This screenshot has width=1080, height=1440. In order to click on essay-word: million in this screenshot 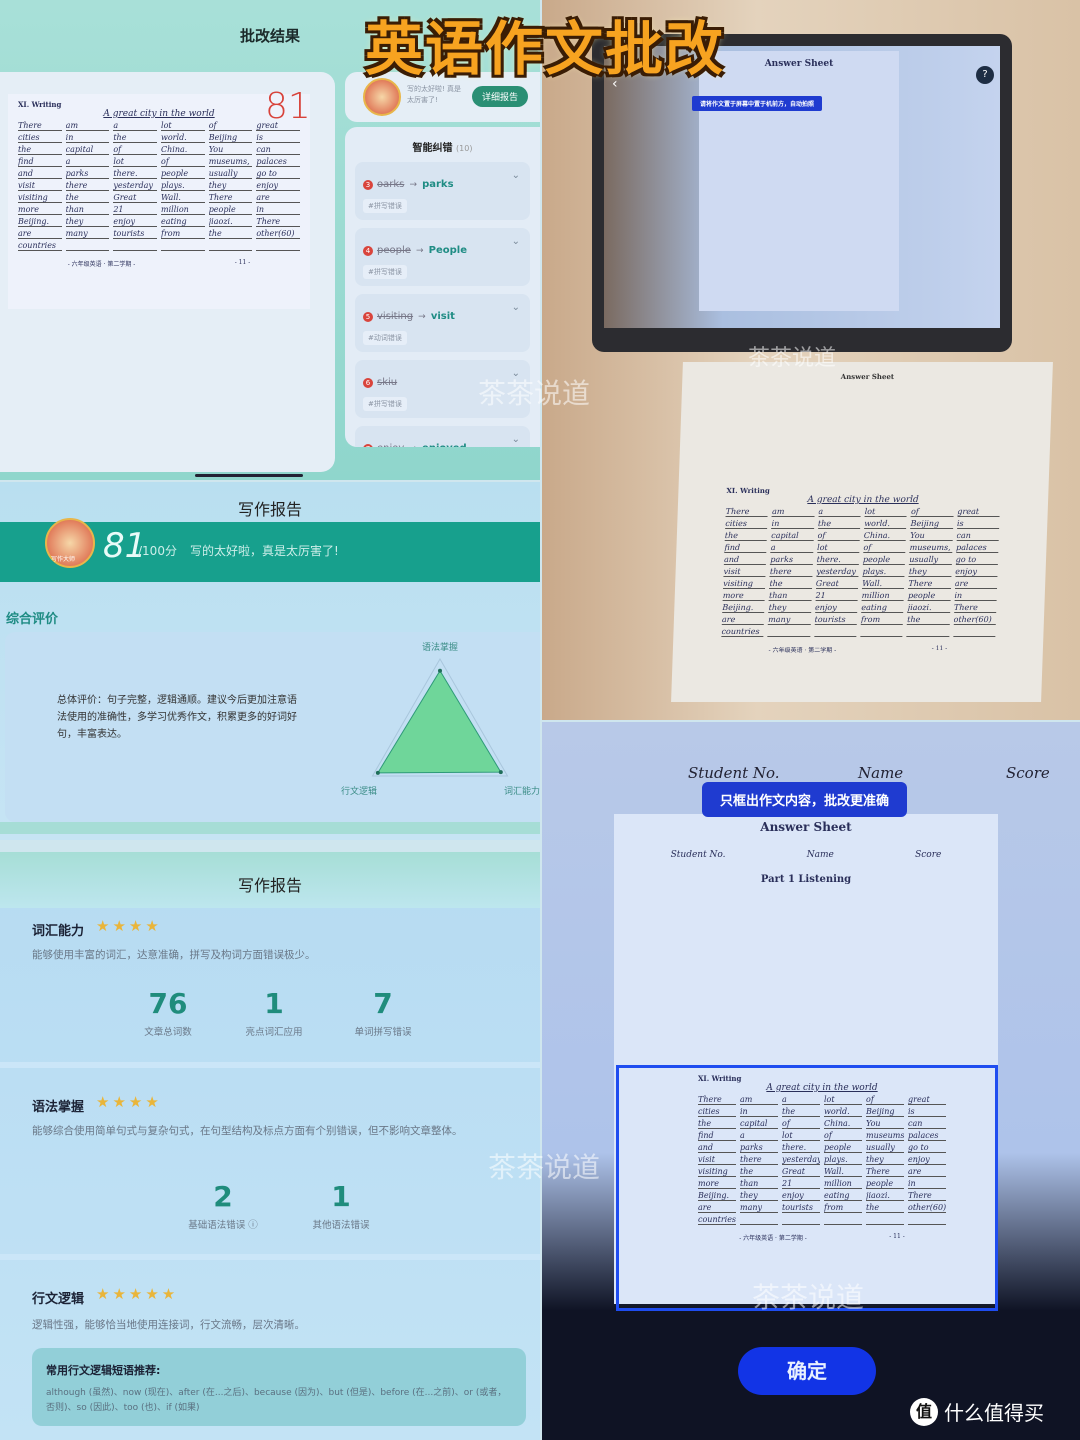, I will do `click(183, 210)`.